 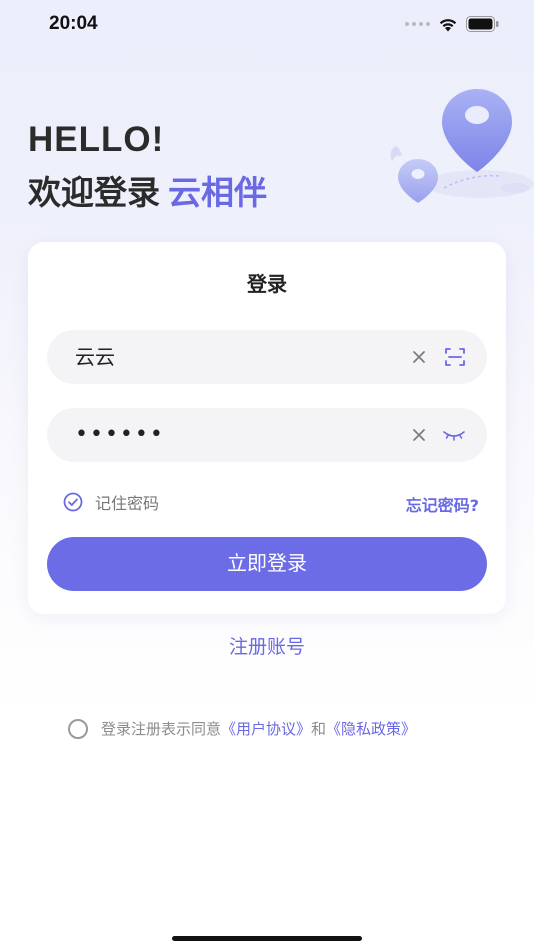 What do you see at coordinates (73, 23) in the screenshot?
I see `status-time: 20:04` at bounding box center [73, 23].